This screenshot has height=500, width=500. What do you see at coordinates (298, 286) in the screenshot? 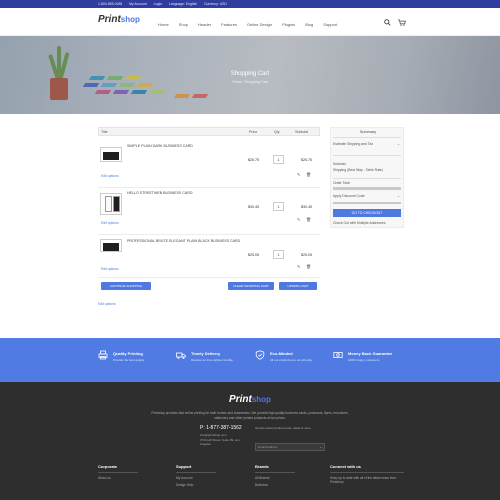
I see `update-cart-button: UPDATE CART` at bounding box center [298, 286].